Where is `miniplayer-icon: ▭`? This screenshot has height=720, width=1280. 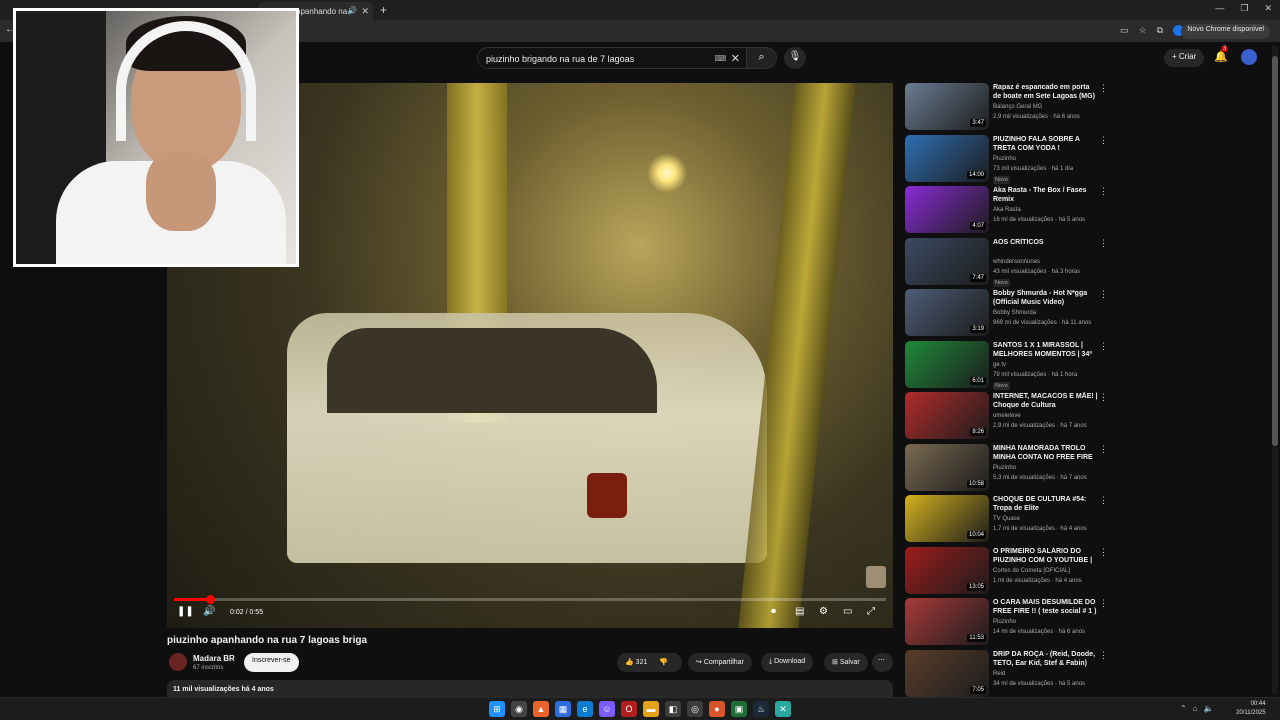
miniplayer-icon: ▭ is located at coordinates (847, 611).